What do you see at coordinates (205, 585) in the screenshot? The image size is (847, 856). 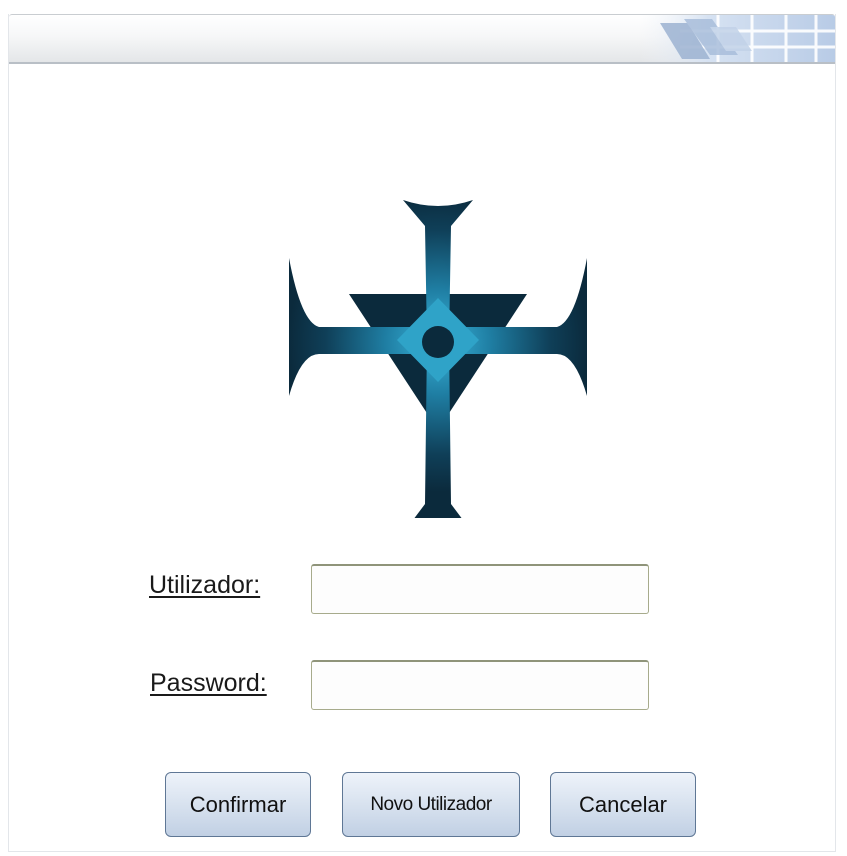 I see `username-label: Utilizador:` at bounding box center [205, 585].